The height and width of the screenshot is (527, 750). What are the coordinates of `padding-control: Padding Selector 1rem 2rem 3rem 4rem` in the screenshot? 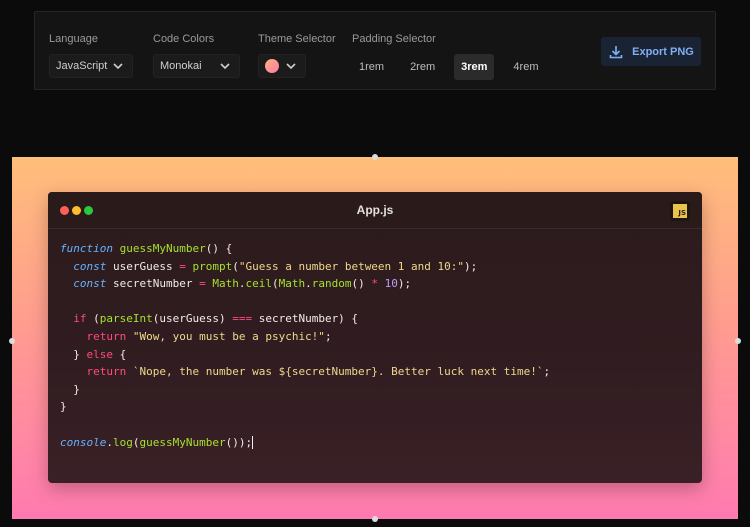 It's located at (457, 56).